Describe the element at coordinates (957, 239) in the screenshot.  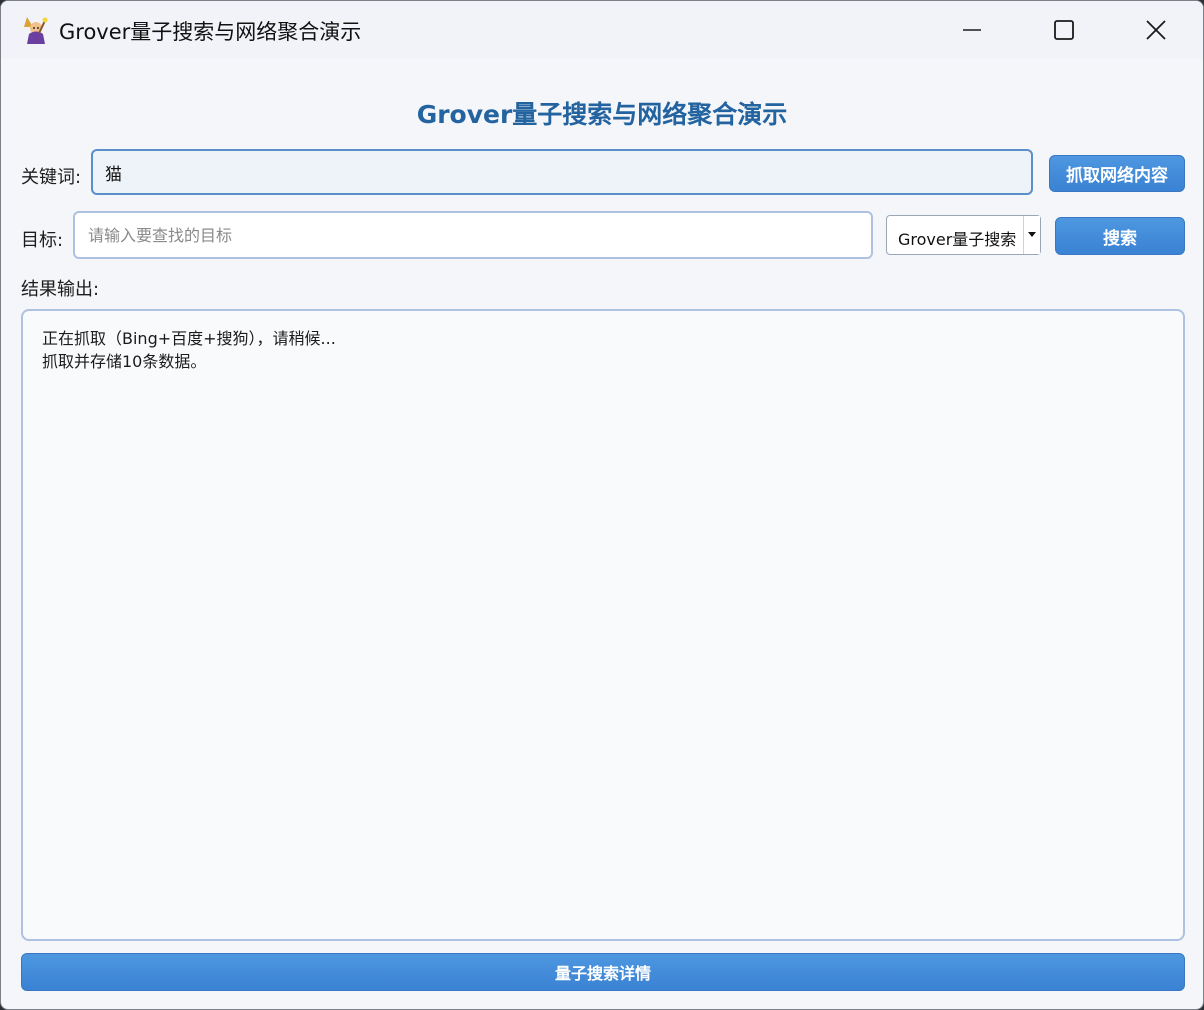
I see `algorithm-select-value: Grover量子搜索` at that location.